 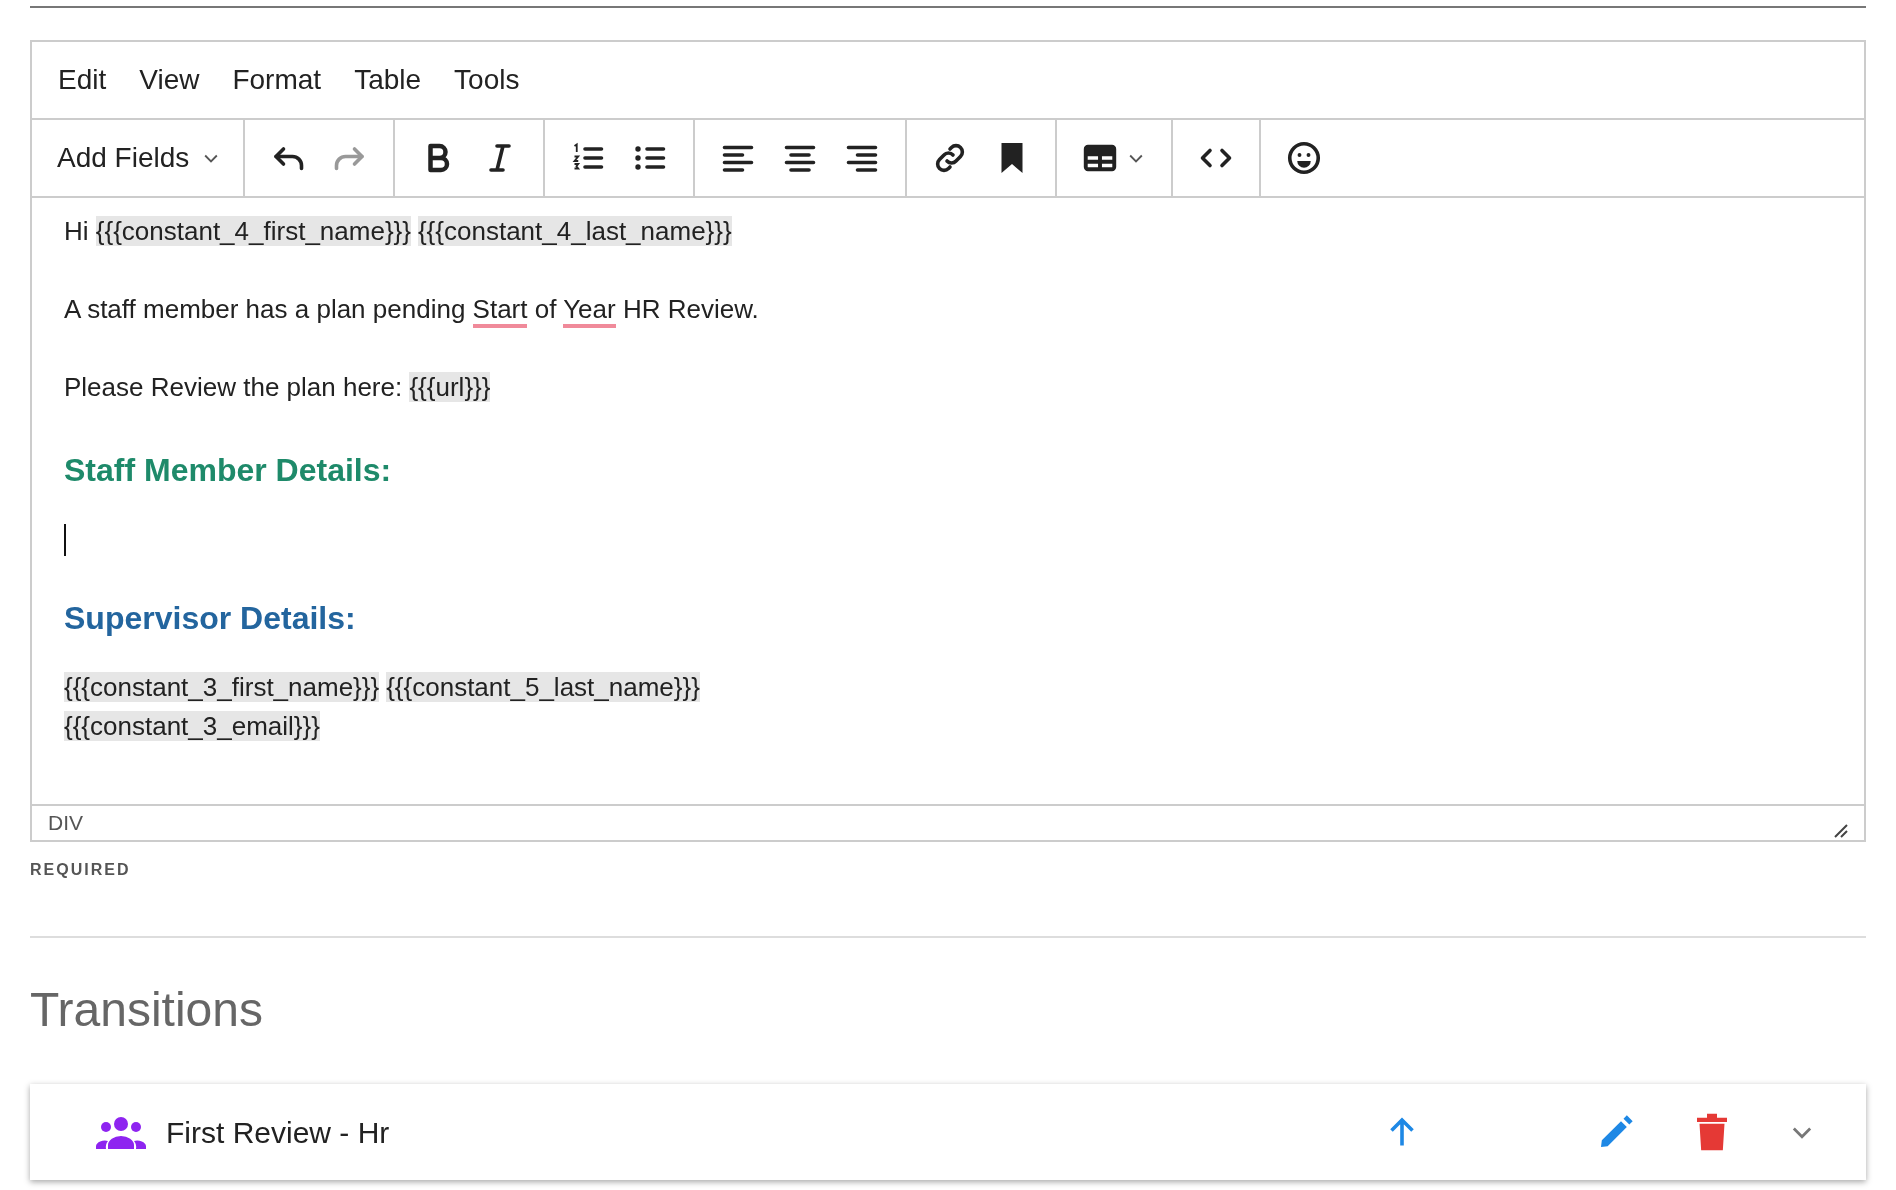 What do you see at coordinates (121, 1132) in the screenshot?
I see `people-group-icon` at bounding box center [121, 1132].